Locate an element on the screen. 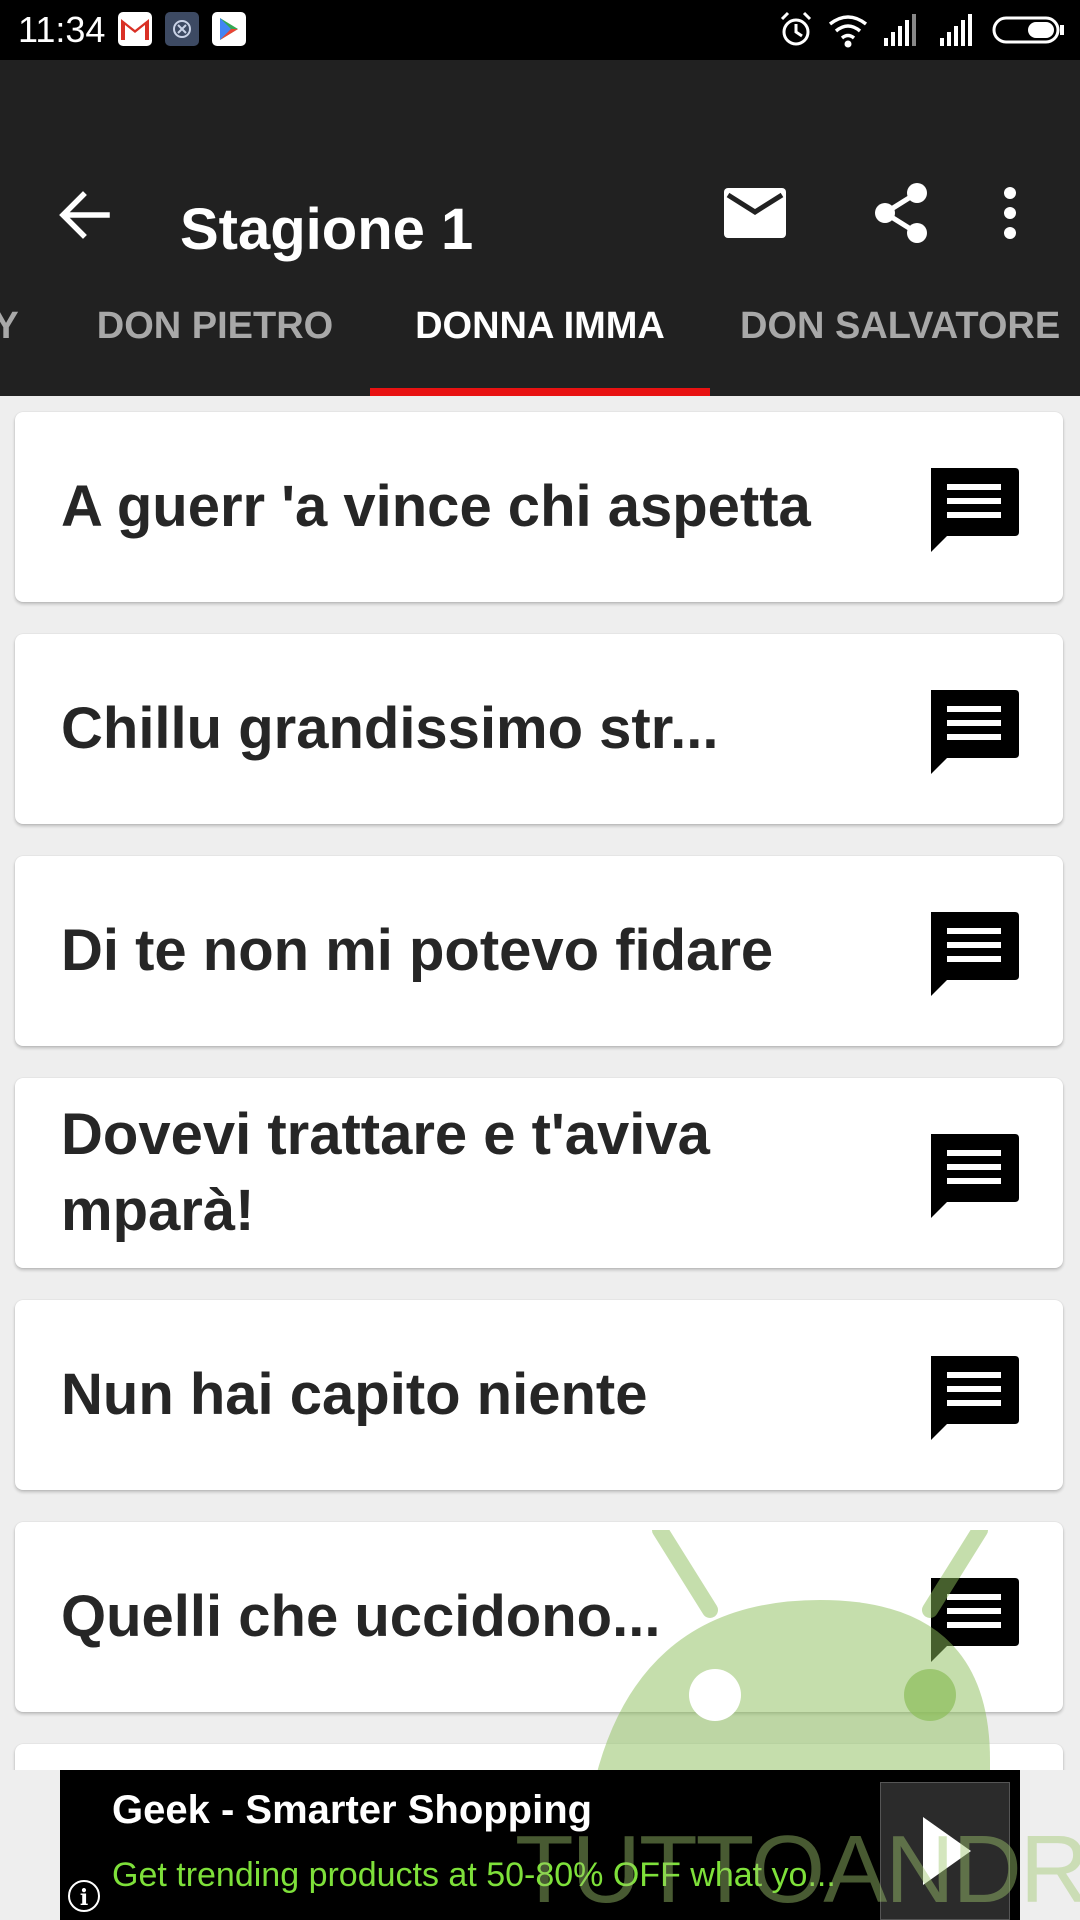 The image size is (1080, 1920). share-button is located at coordinates (901, 213).